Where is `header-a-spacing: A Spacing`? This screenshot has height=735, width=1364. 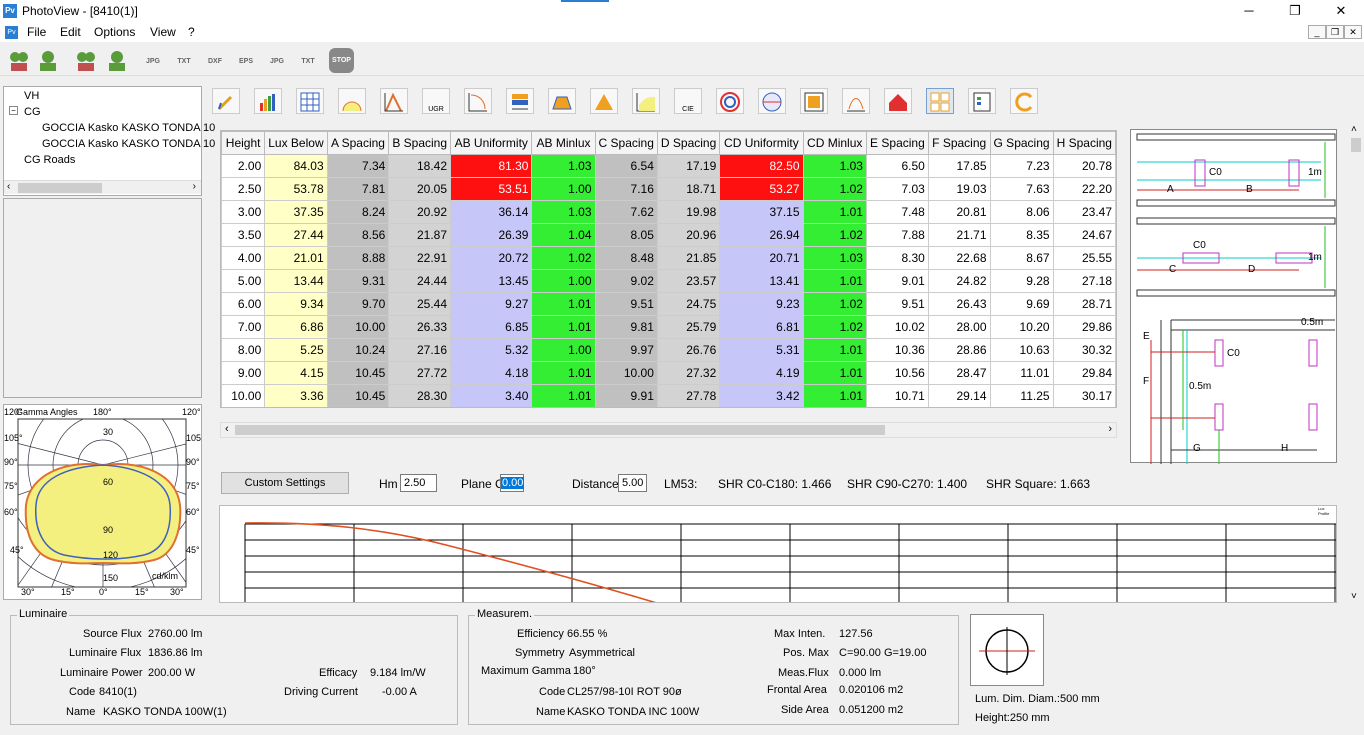 header-a-spacing: A Spacing is located at coordinates (358, 143).